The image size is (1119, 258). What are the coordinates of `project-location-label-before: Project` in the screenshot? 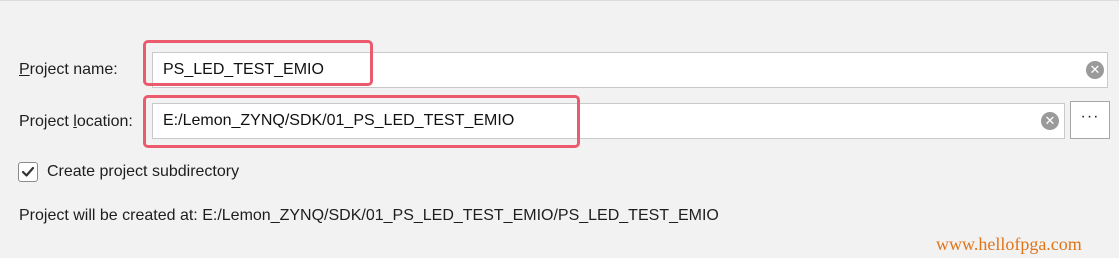 It's located at (46, 121).